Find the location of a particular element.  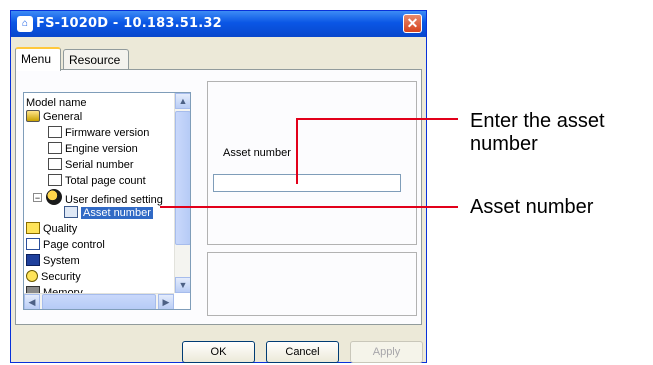

general-icon is located at coordinates (33, 116).